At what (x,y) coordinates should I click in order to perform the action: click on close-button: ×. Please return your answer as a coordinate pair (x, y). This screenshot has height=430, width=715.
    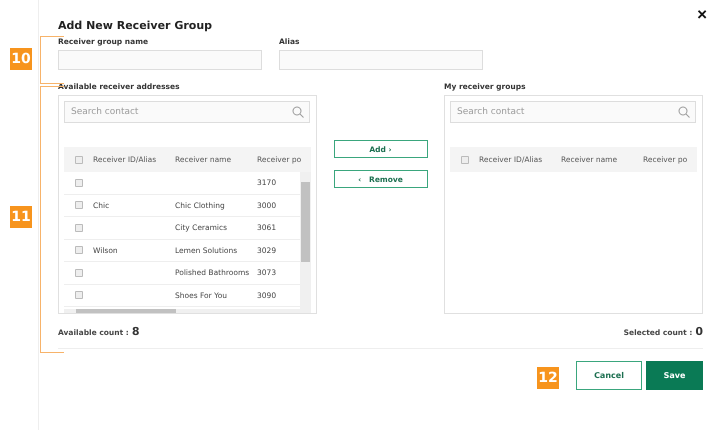
    Looking at the image, I should click on (702, 15).